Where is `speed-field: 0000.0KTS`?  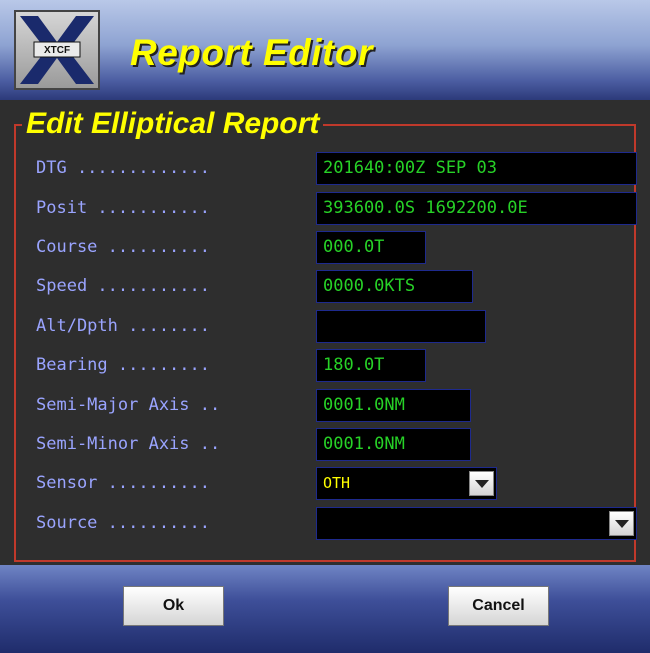 speed-field: 0000.0KTS is located at coordinates (394, 286).